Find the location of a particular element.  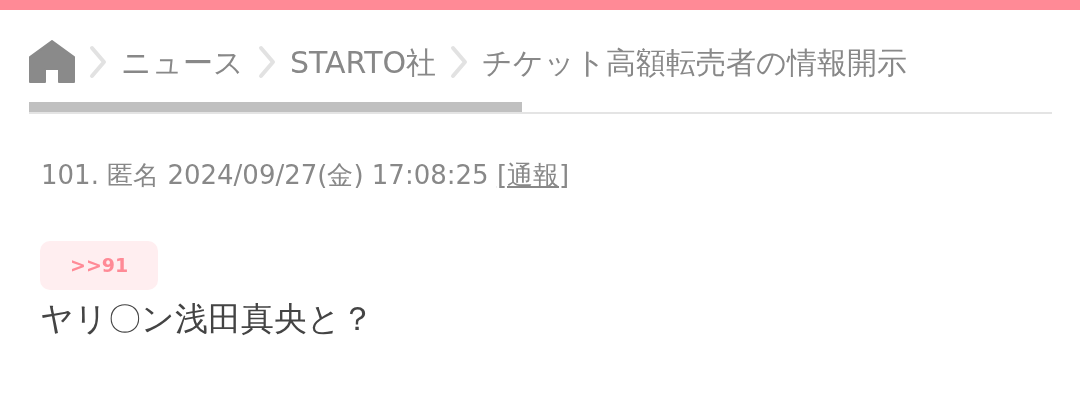

breadcrumb-current: チケット高額転売者の情報開示 is located at coordinates (695, 62).